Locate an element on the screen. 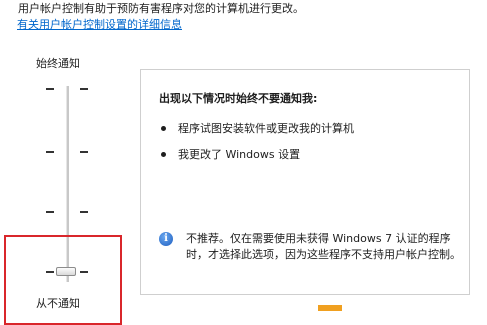  panel-heading: 出现以下情况时始终不要通知我: is located at coordinates (238, 98).